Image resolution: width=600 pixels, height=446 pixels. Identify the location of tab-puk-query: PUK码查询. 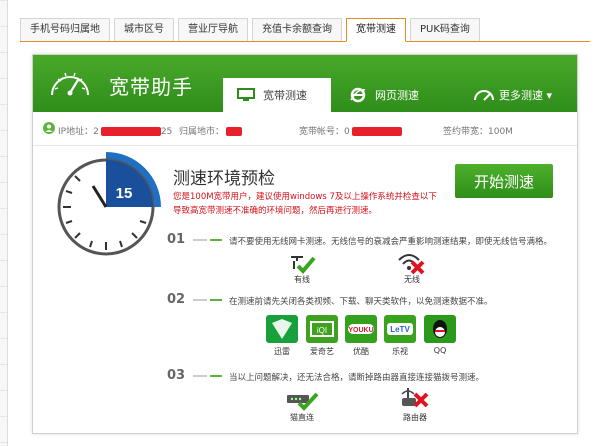
(445, 30).